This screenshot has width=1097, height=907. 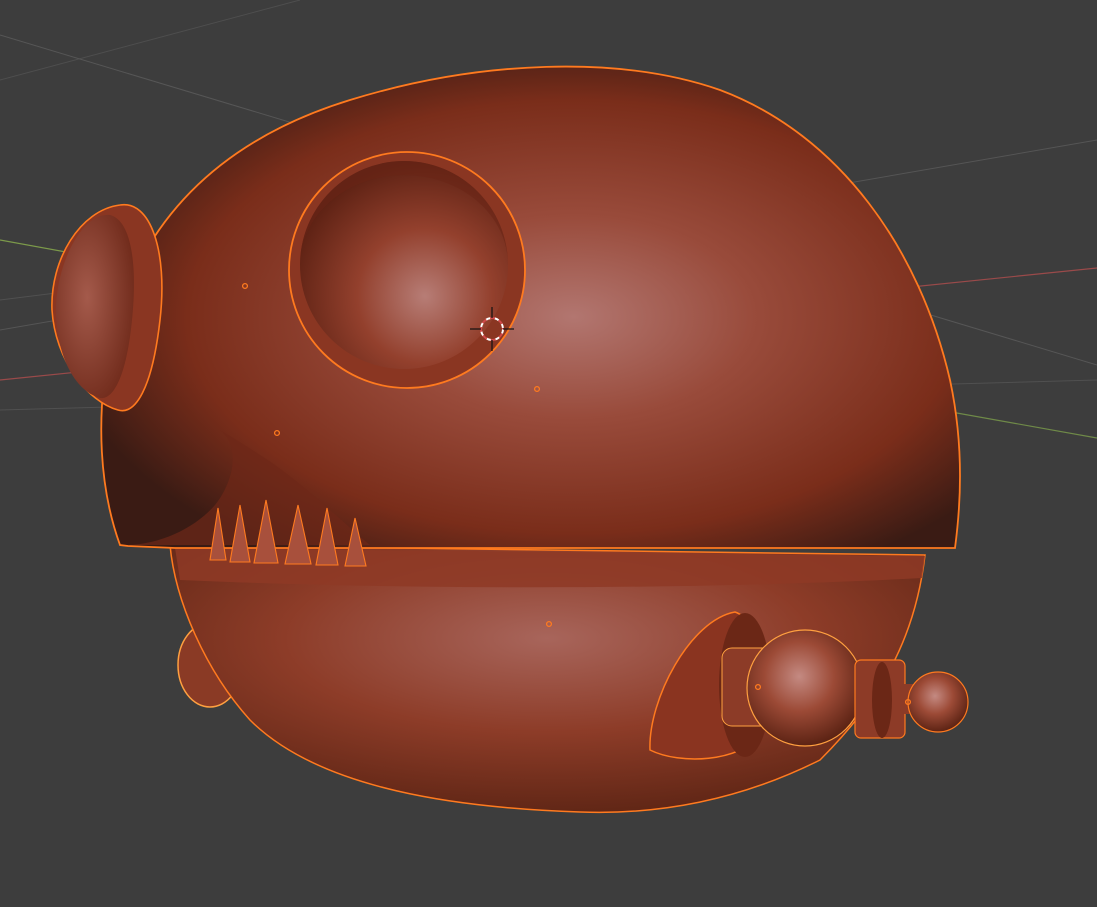 What do you see at coordinates (938, 702) in the screenshot?
I see `ear-ball-small` at bounding box center [938, 702].